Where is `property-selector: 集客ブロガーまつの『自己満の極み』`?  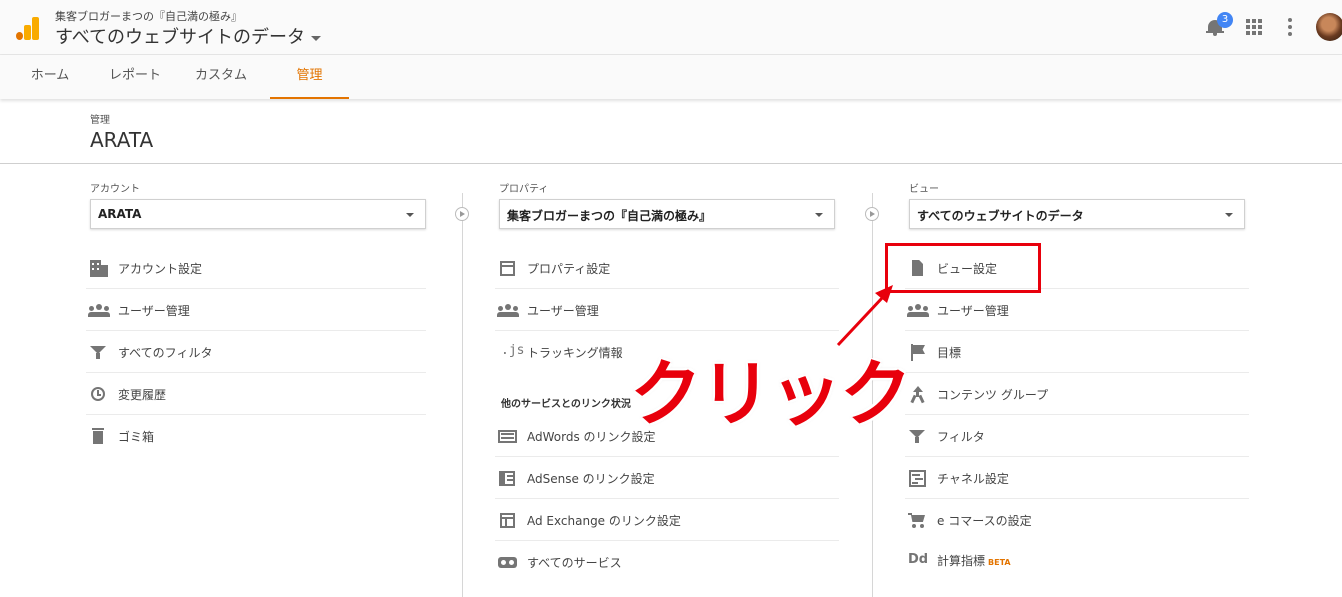 property-selector: 集客ブロガーまつの『自己満の極み』 is located at coordinates (667, 214).